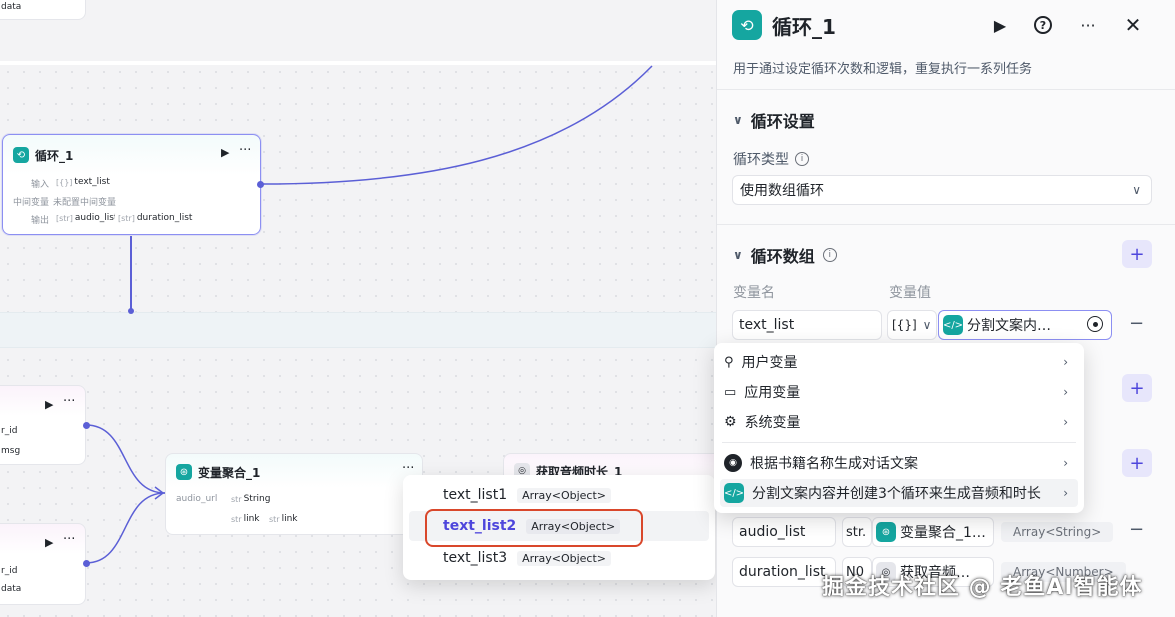 This screenshot has width=1175, height=617. What do you see at coordinates (784, 572) in the screenshot?
I see `output-name-duration-list: duration_list` at bounding box center [784, 572].